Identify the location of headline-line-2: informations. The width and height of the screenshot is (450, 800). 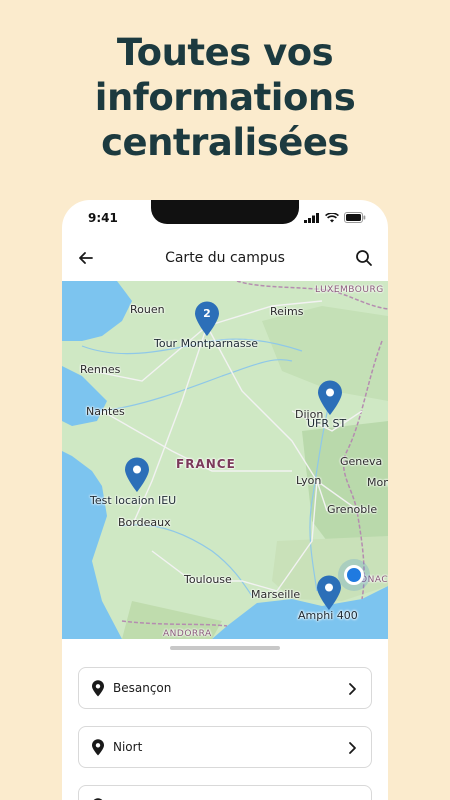
(225, 97).